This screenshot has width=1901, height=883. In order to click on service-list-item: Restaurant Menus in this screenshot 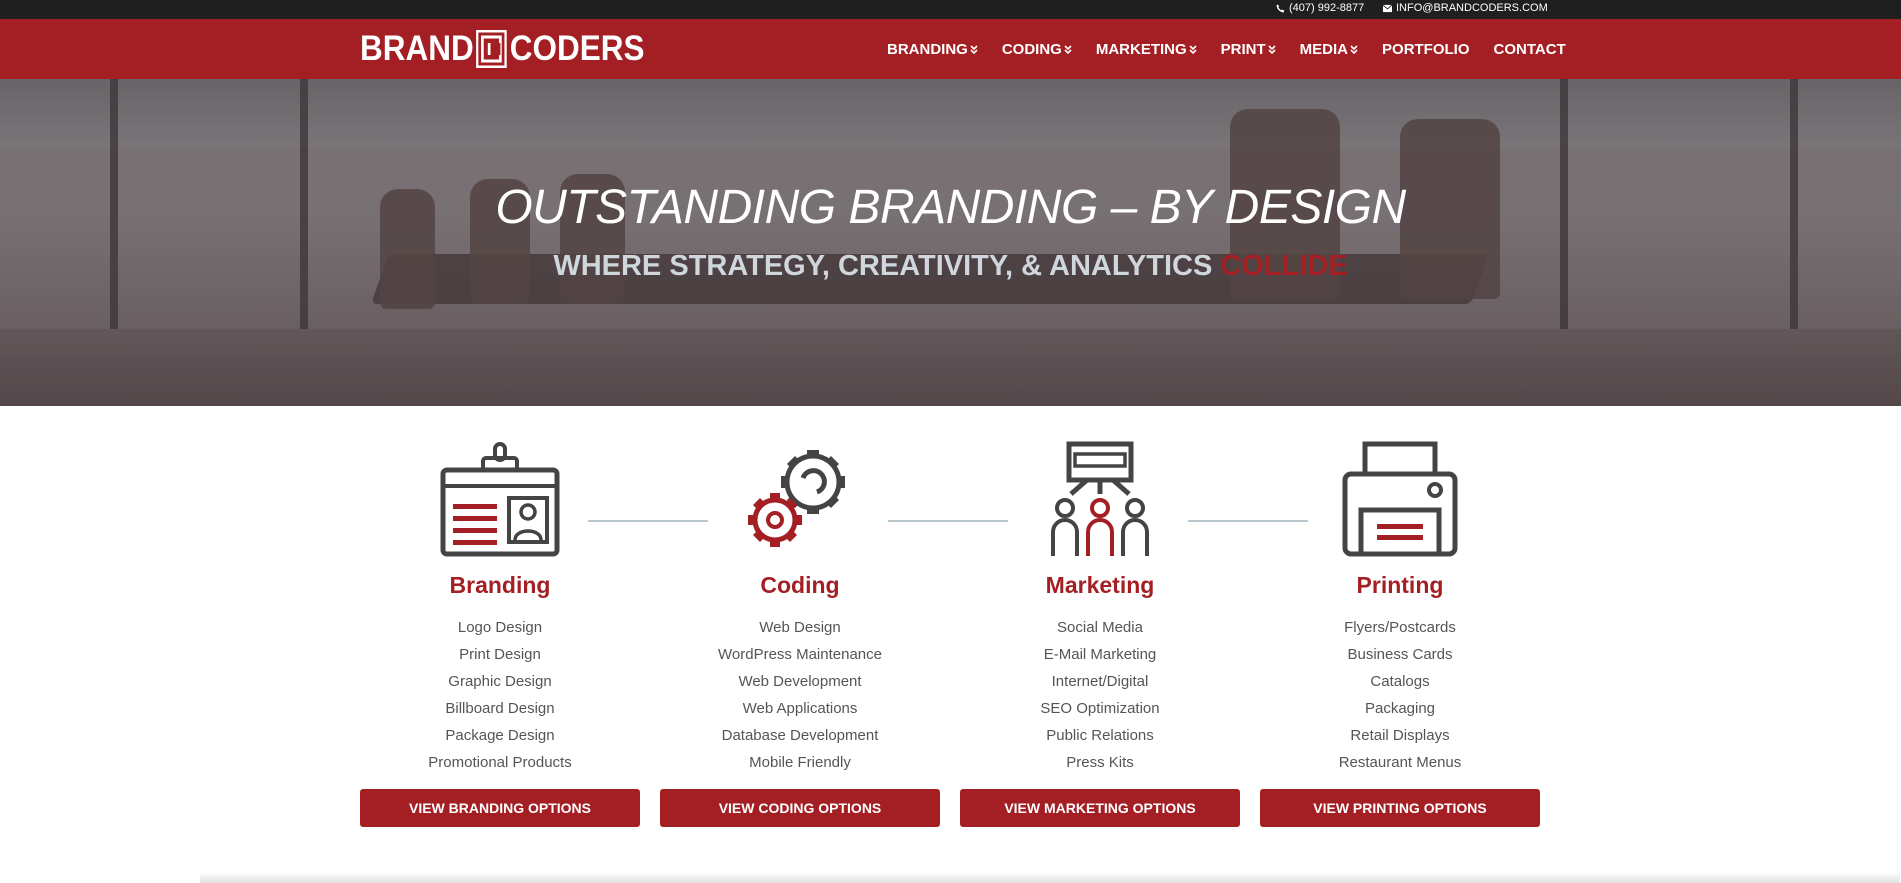, I will do `click(1400, 762)`.